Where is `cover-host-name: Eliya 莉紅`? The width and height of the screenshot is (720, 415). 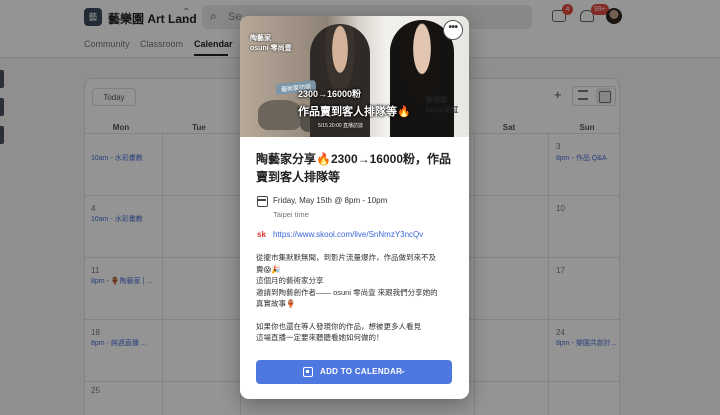
cover-host-name: Eliya 莉紅 is located at coordinates (442, 110).